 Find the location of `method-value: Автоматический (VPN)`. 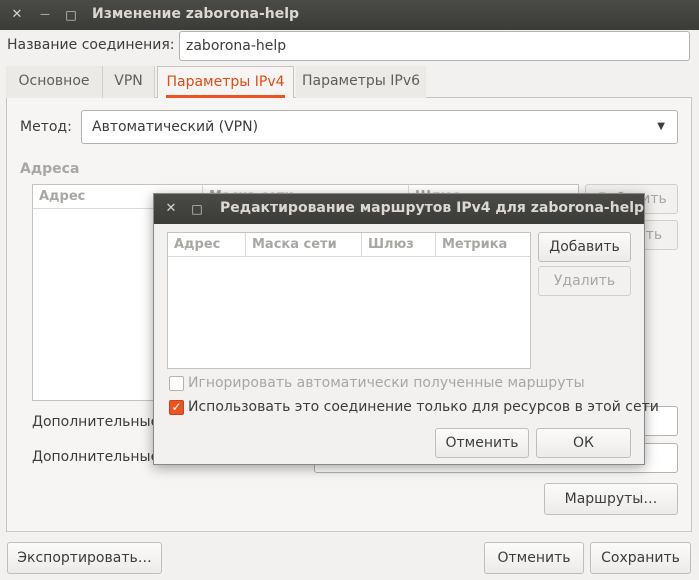

method-value: Автоматический (VPN) is located at coordinates (175, 127).